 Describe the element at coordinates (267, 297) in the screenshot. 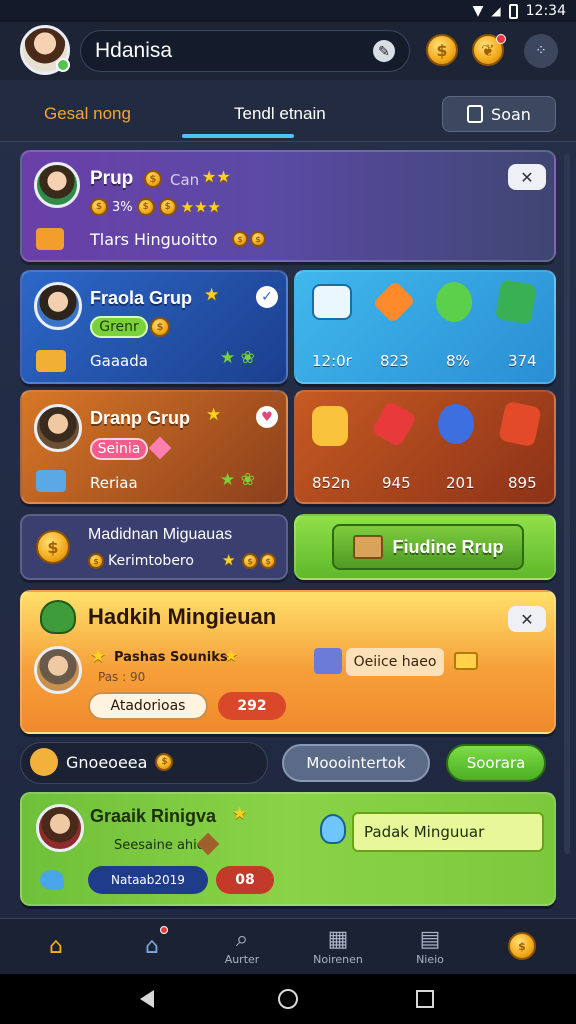

I see `verified-icon: ✓` at that location.